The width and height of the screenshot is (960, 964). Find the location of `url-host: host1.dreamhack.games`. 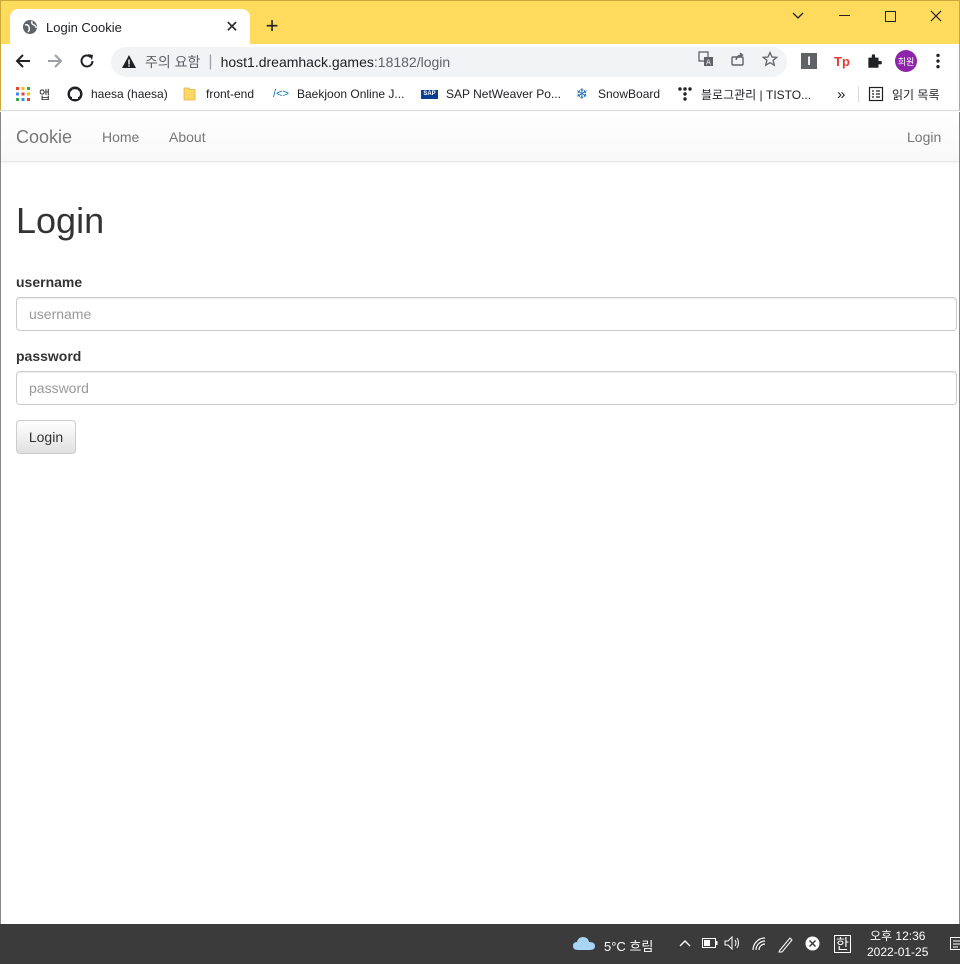

url-host: host1.dreamhack.games is located at coordinates (297, 62).